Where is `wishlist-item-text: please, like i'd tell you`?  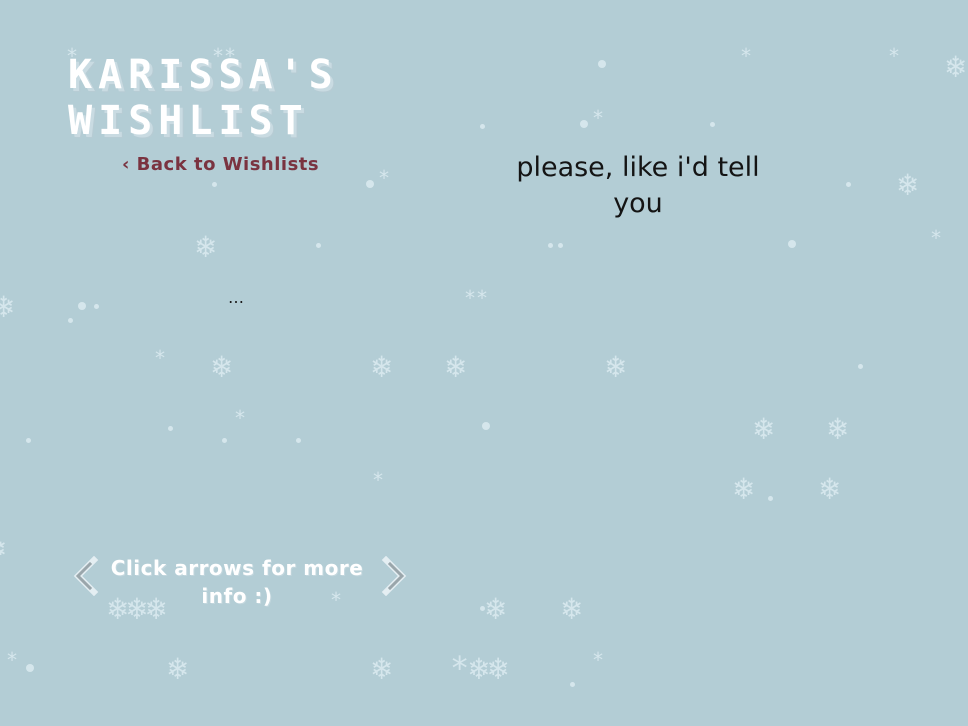
wishlist-item-text: please, like i'd tell you is located at coordinates (638, 185).